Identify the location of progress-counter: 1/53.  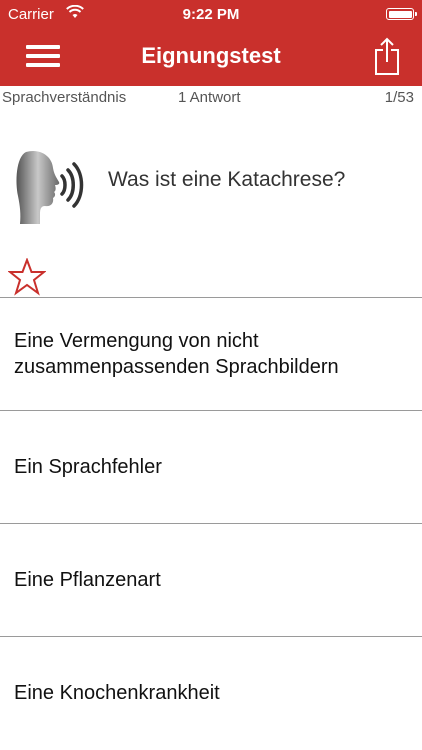
(399, 97).